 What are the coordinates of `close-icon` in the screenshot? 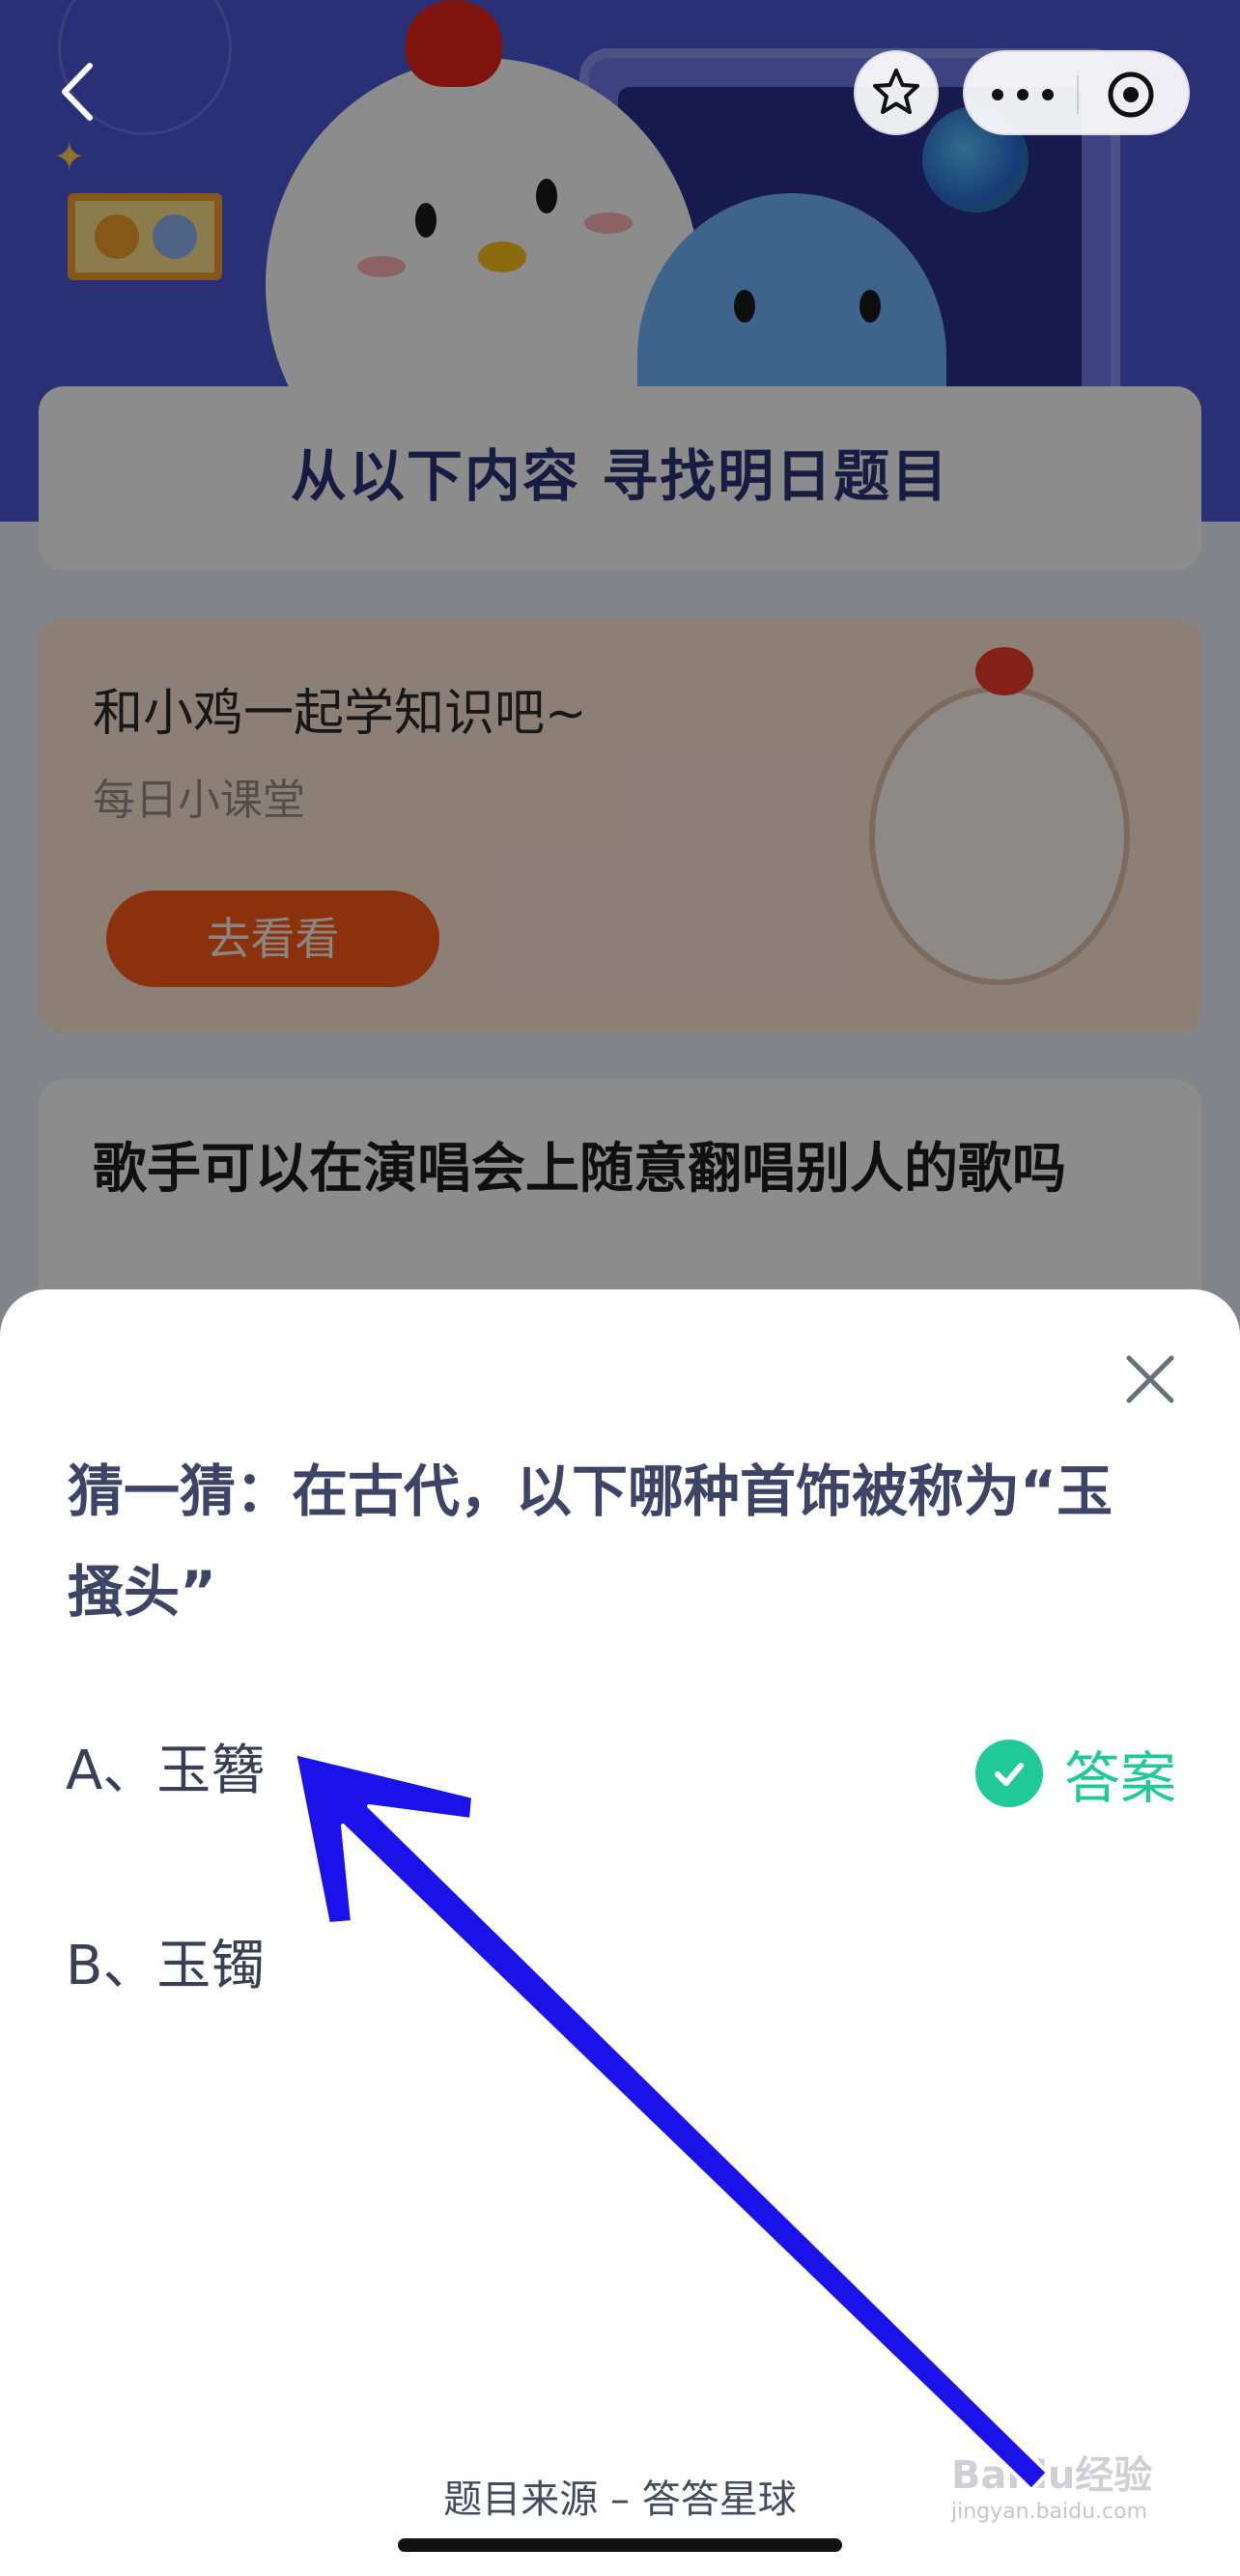 It's located at (1150, 1379).